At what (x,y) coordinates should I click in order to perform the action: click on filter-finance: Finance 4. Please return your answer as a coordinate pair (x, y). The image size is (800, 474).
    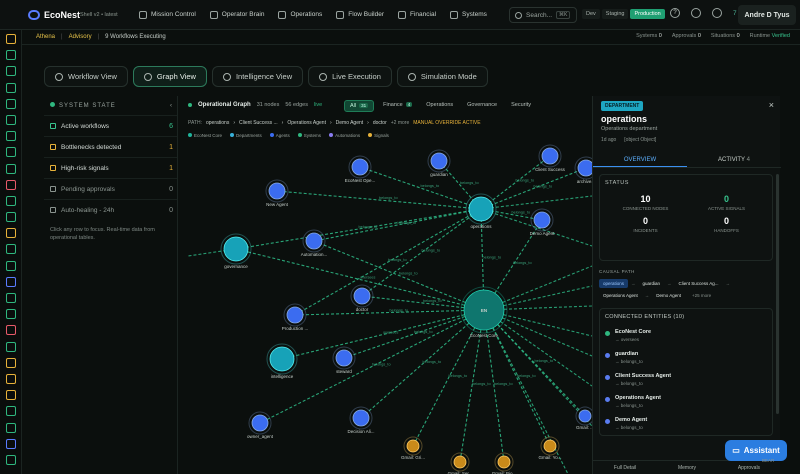
    Looking at the image, I should click on (397, 106).